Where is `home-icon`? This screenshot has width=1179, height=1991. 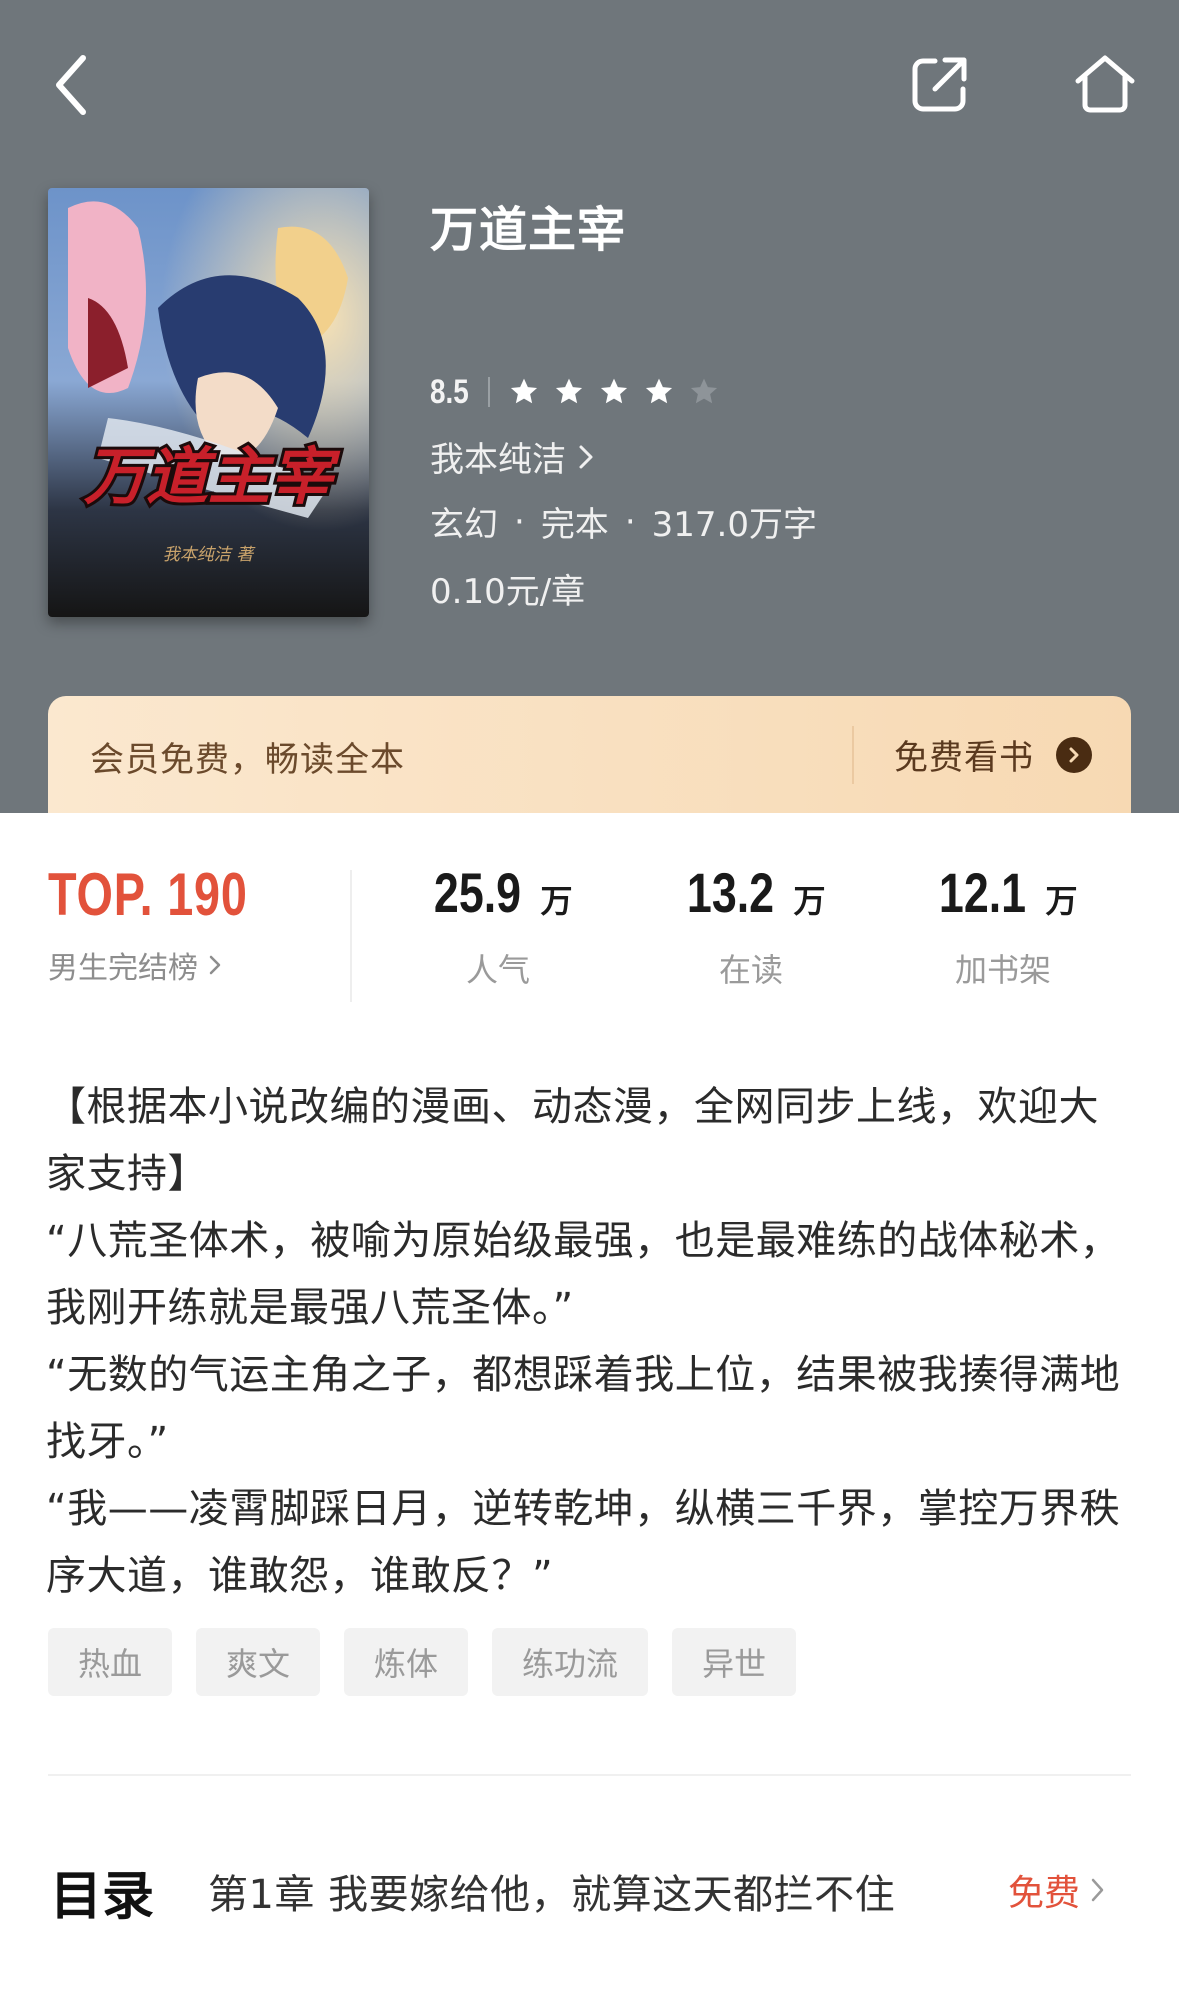 home-icon is located at coordinates (1105, 84).